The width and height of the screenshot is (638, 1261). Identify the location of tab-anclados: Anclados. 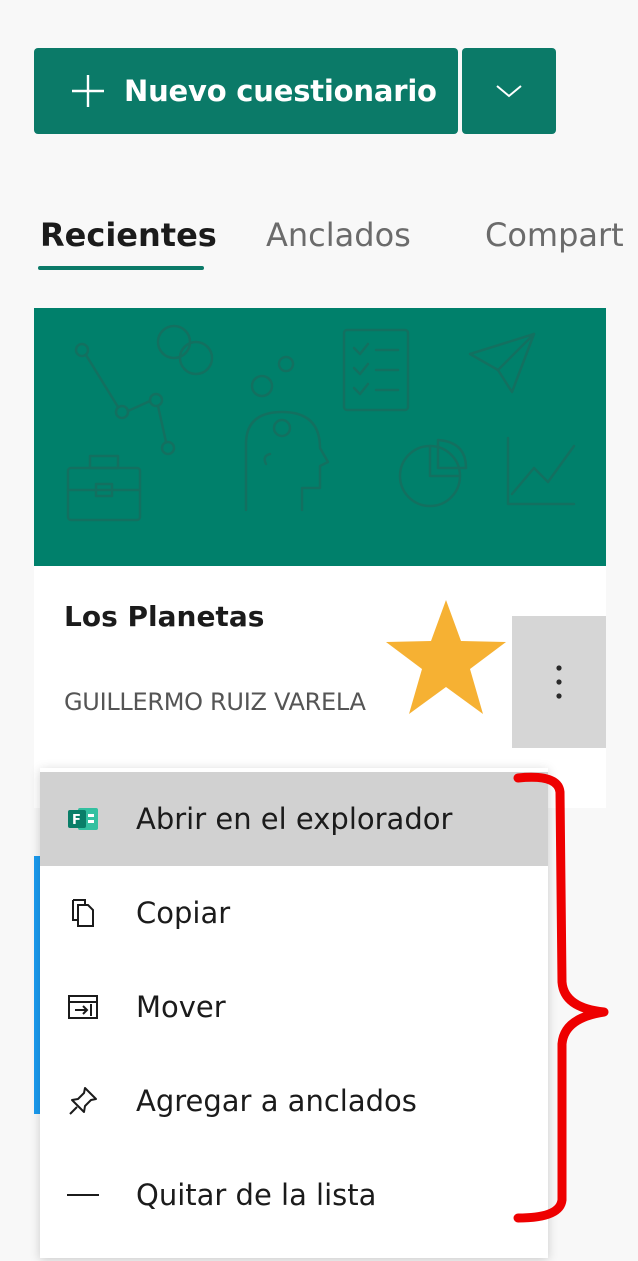
(338, 235).